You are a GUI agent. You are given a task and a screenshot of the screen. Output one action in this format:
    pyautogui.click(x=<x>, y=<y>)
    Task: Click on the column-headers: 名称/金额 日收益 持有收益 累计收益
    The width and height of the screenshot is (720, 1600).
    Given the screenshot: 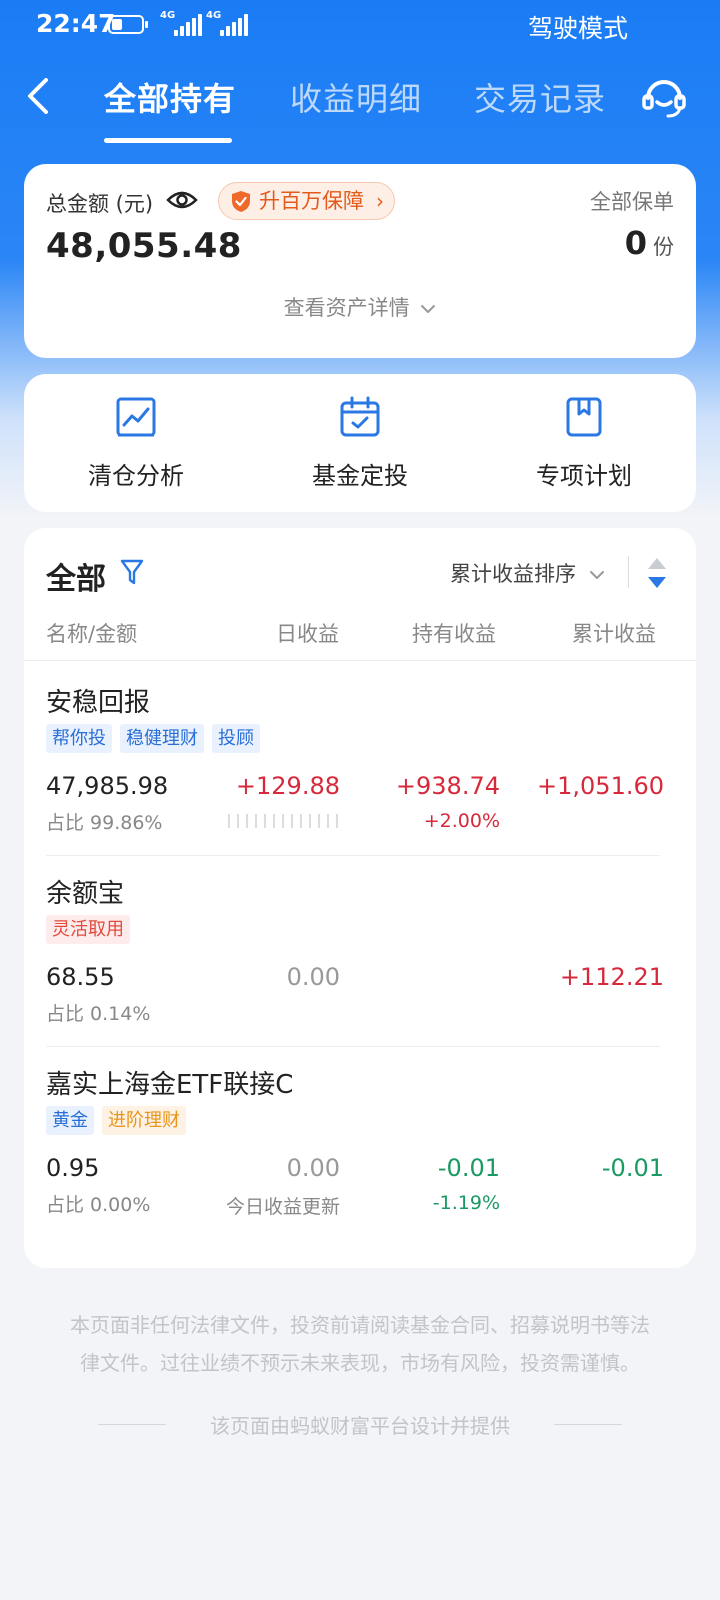 What is the action you would take?
    pyautogui.click(x=360, y=638)
    